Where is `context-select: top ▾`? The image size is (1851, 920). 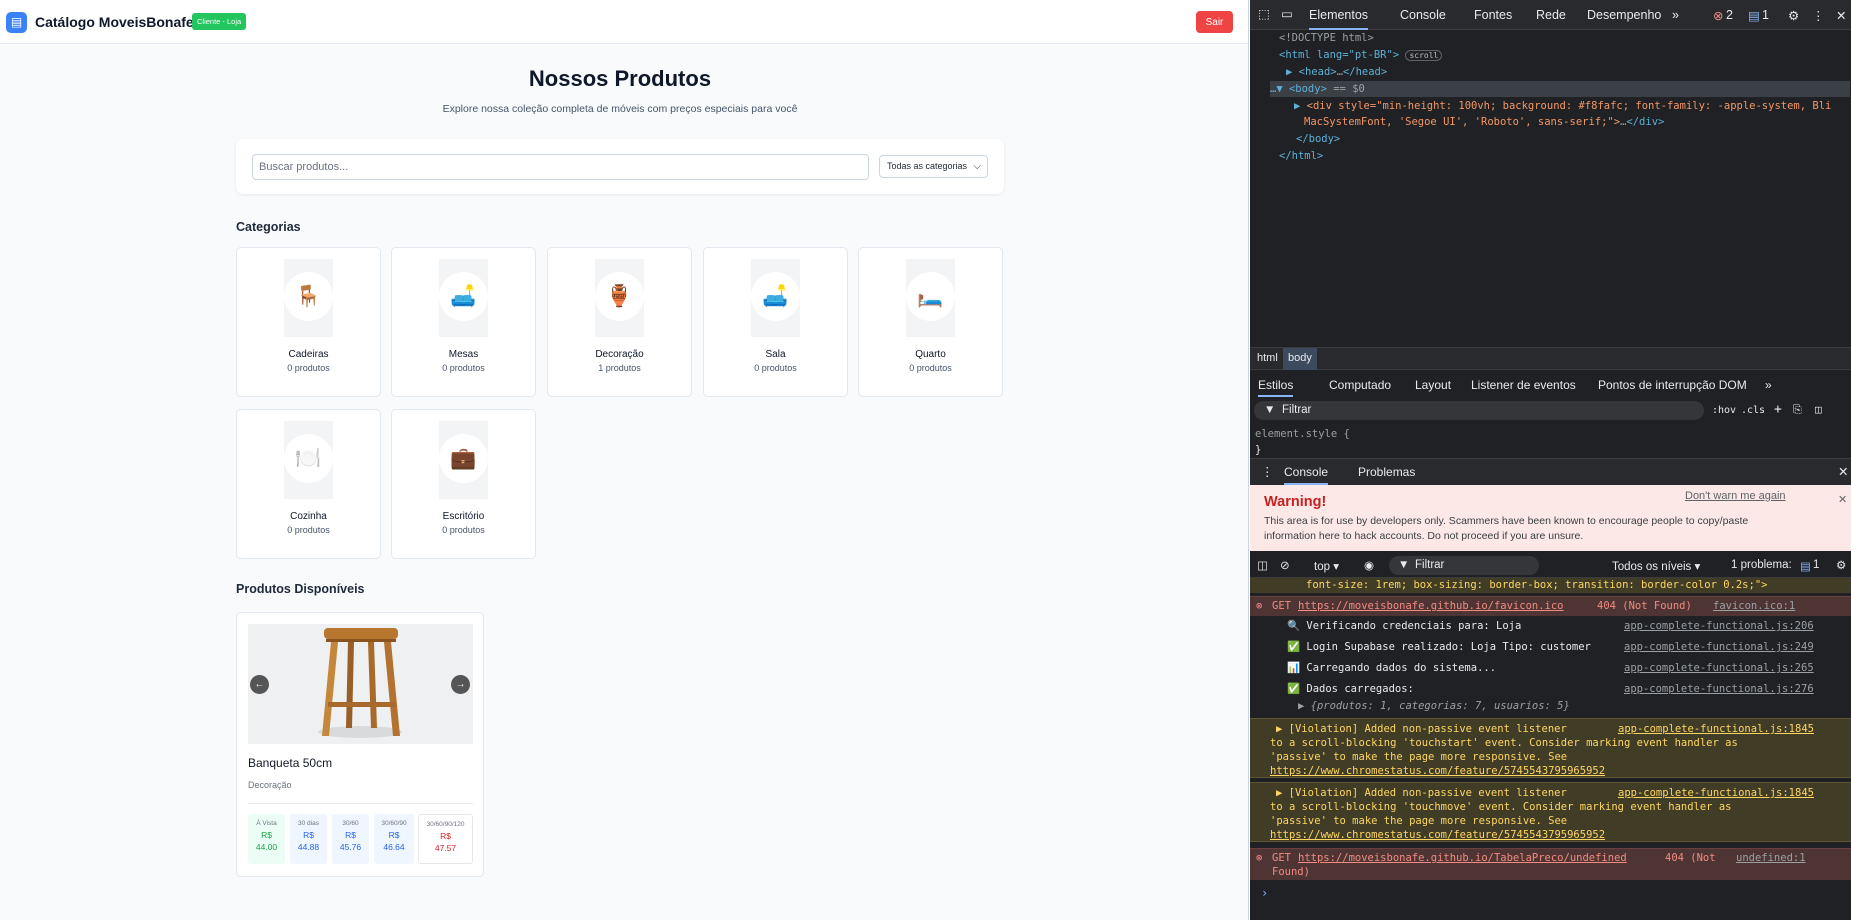
context-select: top ▾ is located at coordinates (1326, 566).